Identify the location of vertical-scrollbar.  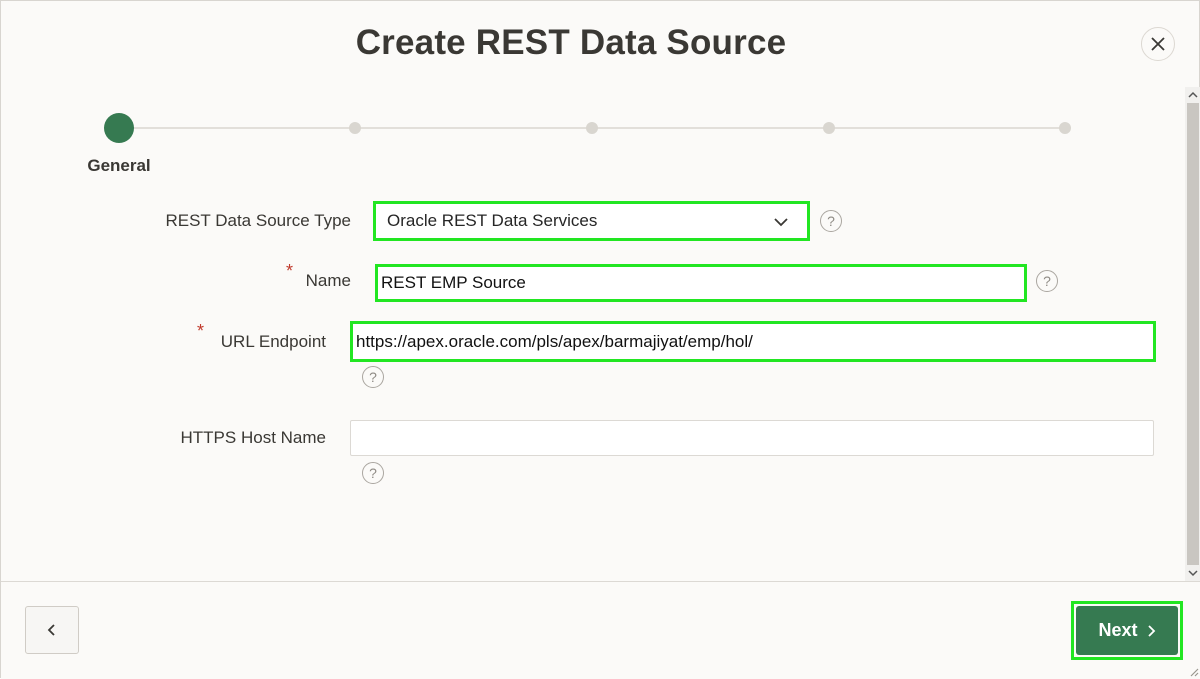
(1192, 334).